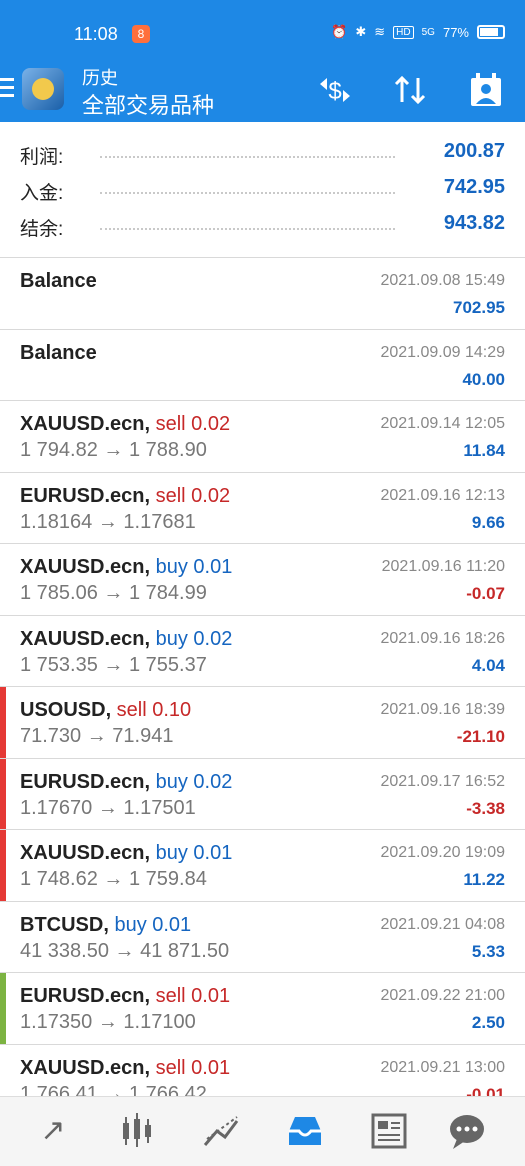  Describe the element at coordinates (488, 951) in the screenshot. I see `row-profit: 5.33` at that location.